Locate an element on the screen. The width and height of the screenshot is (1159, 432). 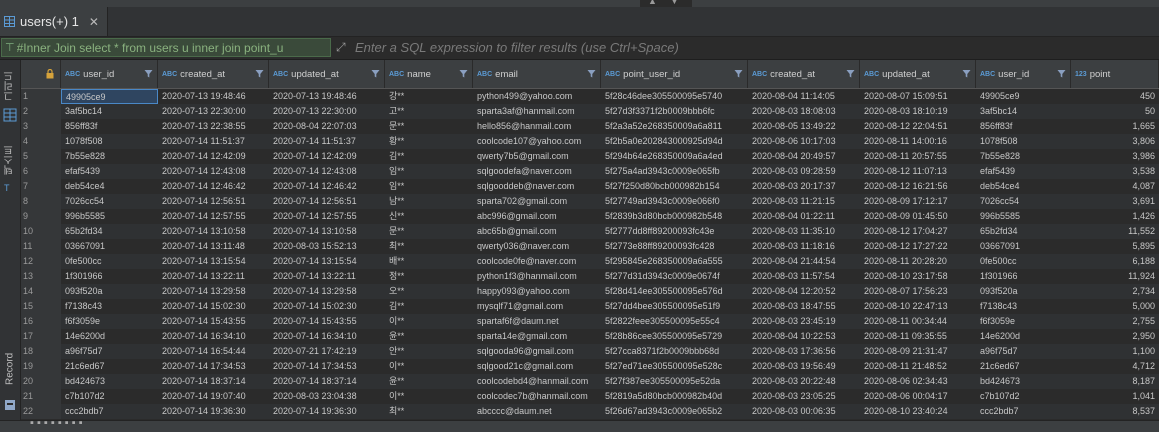
table-cell: 8,187 is located at coordinates (1115, 381).